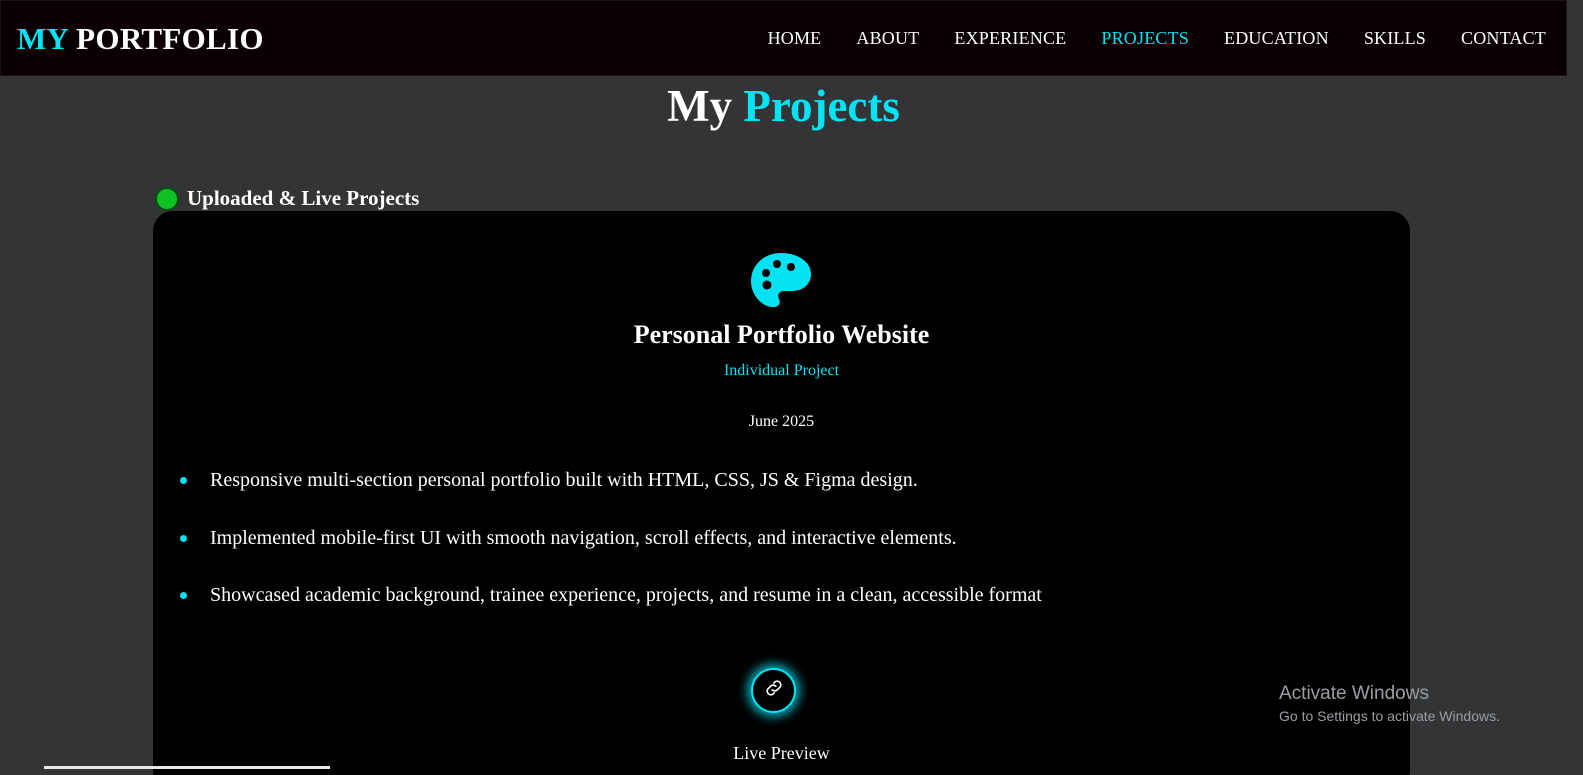 This screenshot has width=1583, height=775. I want to click on section-title-accent: Projects, so click(821, 106).